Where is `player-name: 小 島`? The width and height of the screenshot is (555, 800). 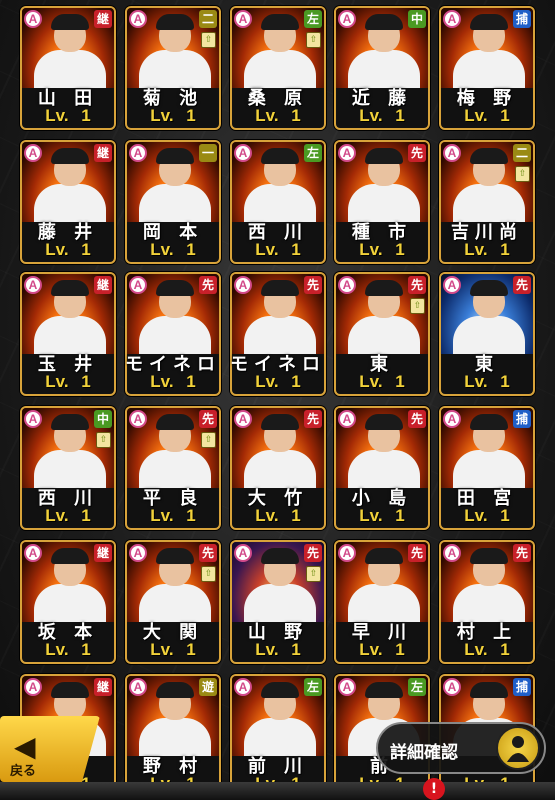 player-name: 小 島 is located at coordinates (382, 498).